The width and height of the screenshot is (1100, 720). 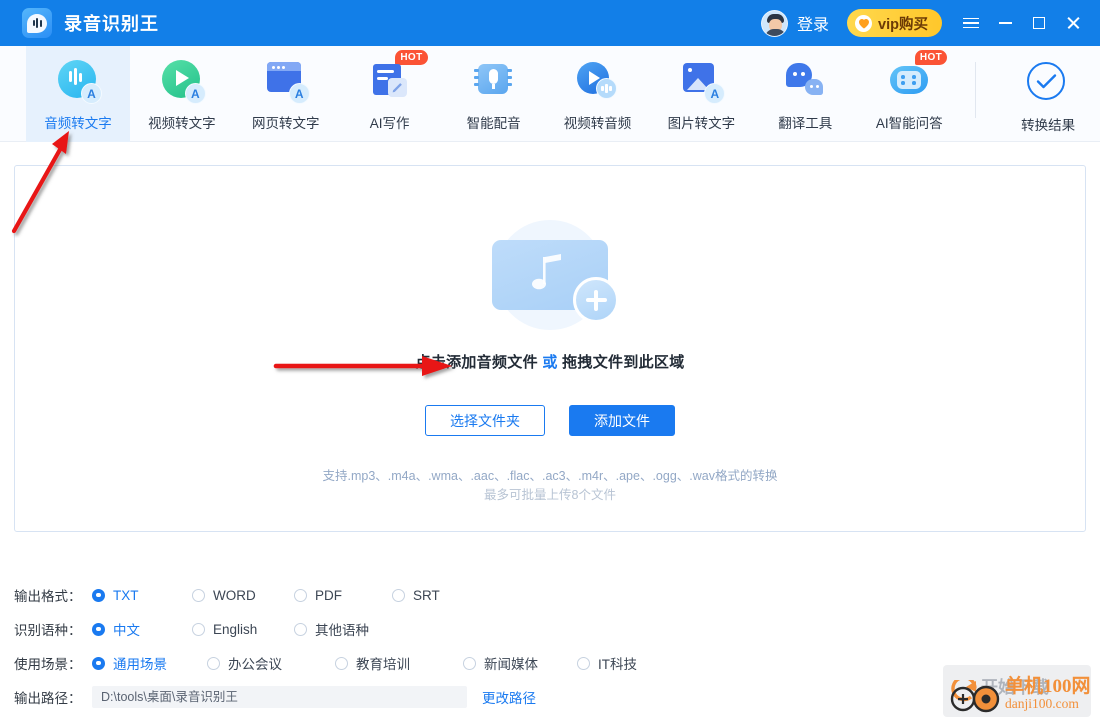 I want to click on radio-label: 教育培训, so click(x=383, y=664).